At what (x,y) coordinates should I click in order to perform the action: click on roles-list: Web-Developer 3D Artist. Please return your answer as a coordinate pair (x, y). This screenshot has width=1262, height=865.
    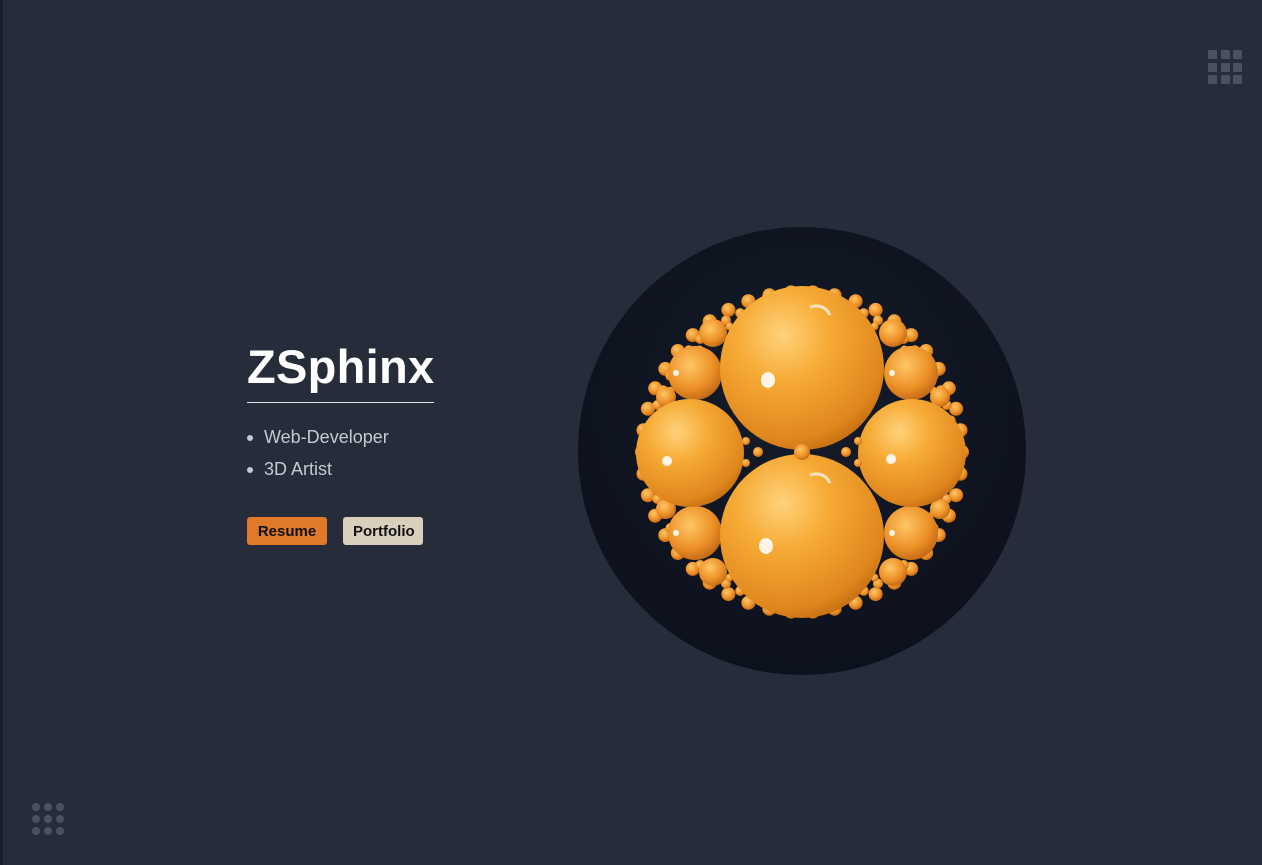
    Looking at the image, I should click on (377, 453).